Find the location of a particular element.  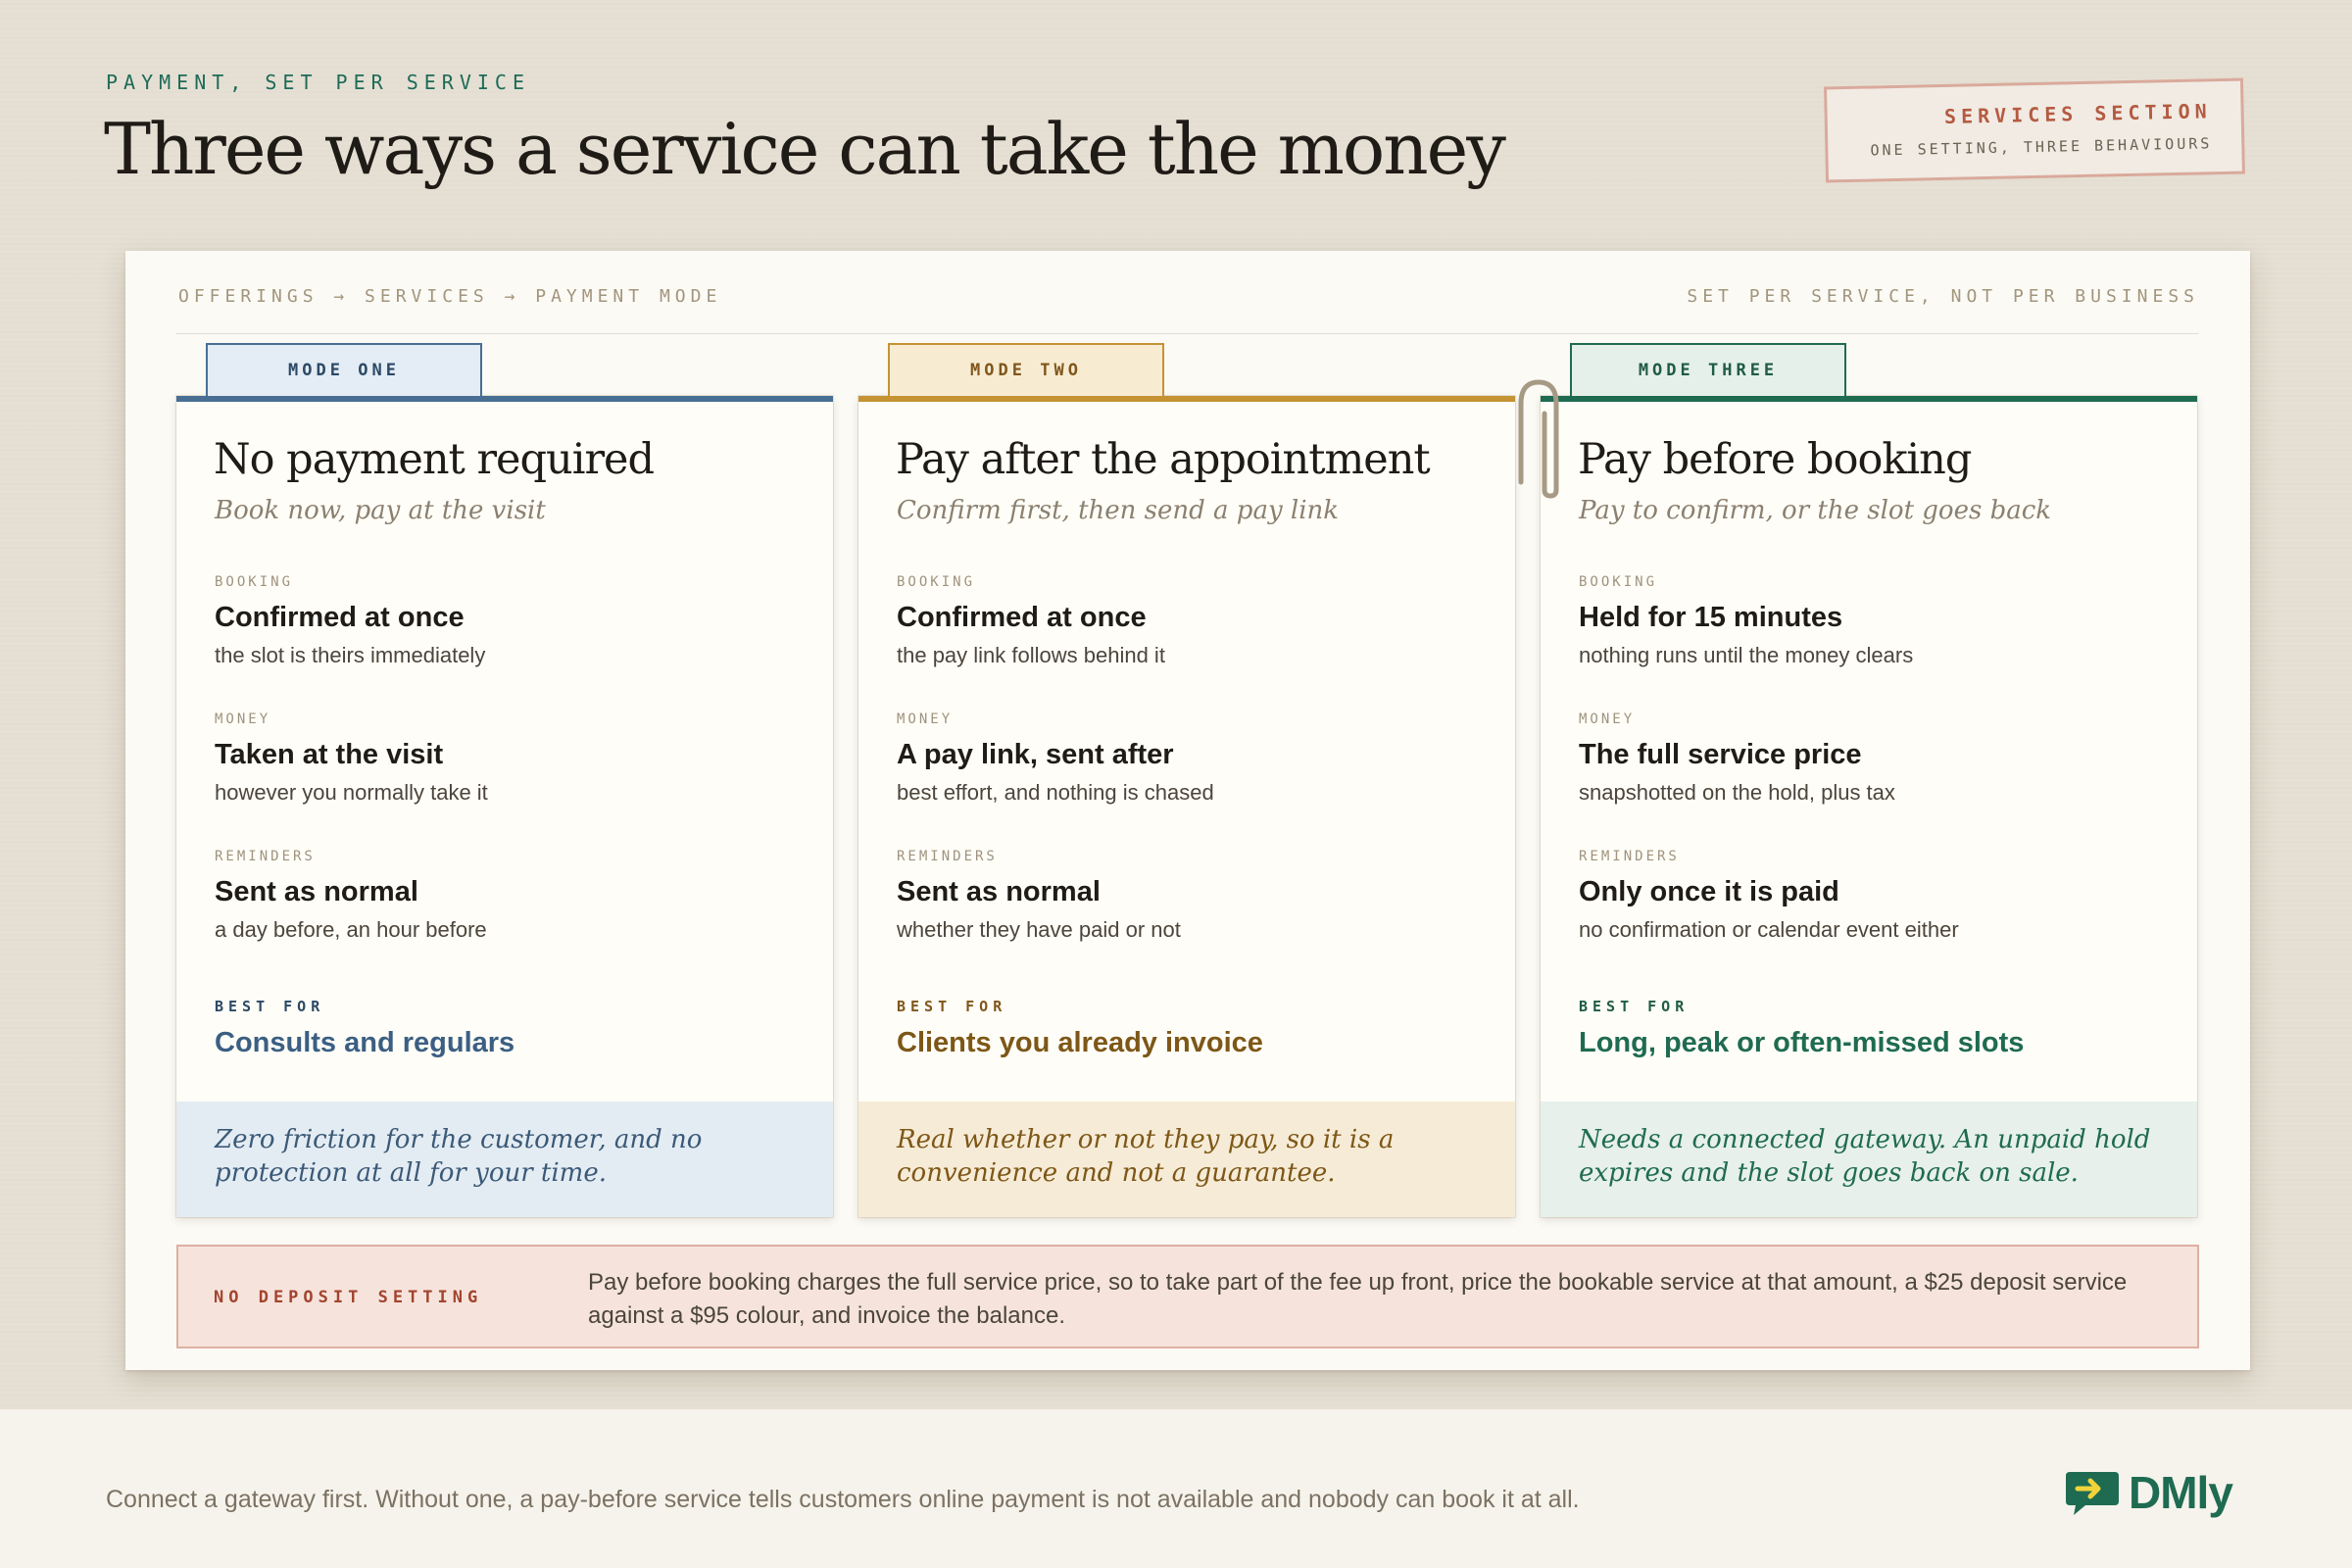

money-note: however you normally take it is located at coordinates (351, 793).